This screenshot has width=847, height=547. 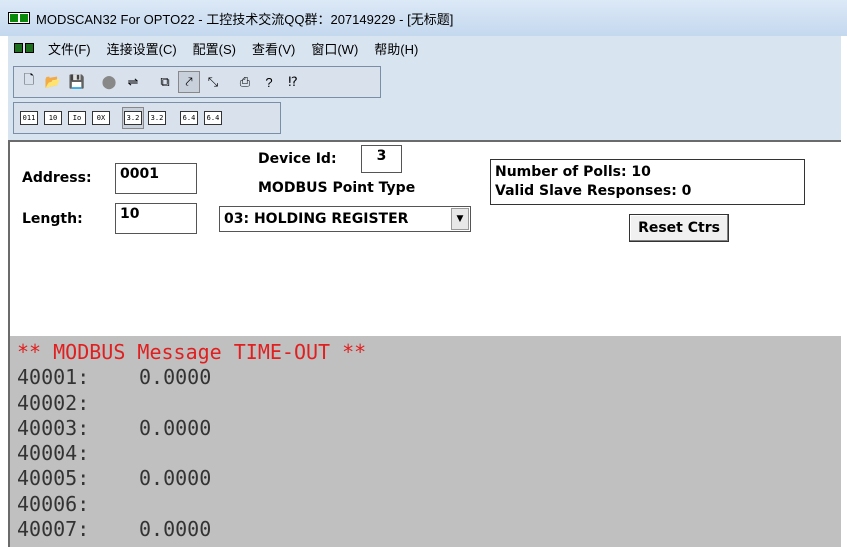 I want to click on decimal-format-label: 10, so click(x=53, y=118).